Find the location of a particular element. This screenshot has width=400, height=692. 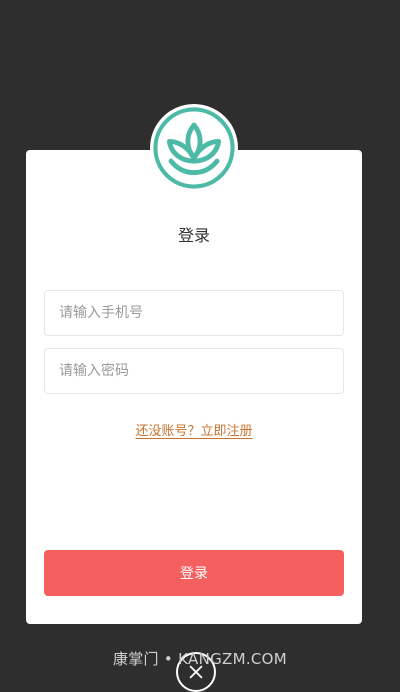

watermark: 康掌门 • KANGZM.COM is located at coordinates (200, 659).